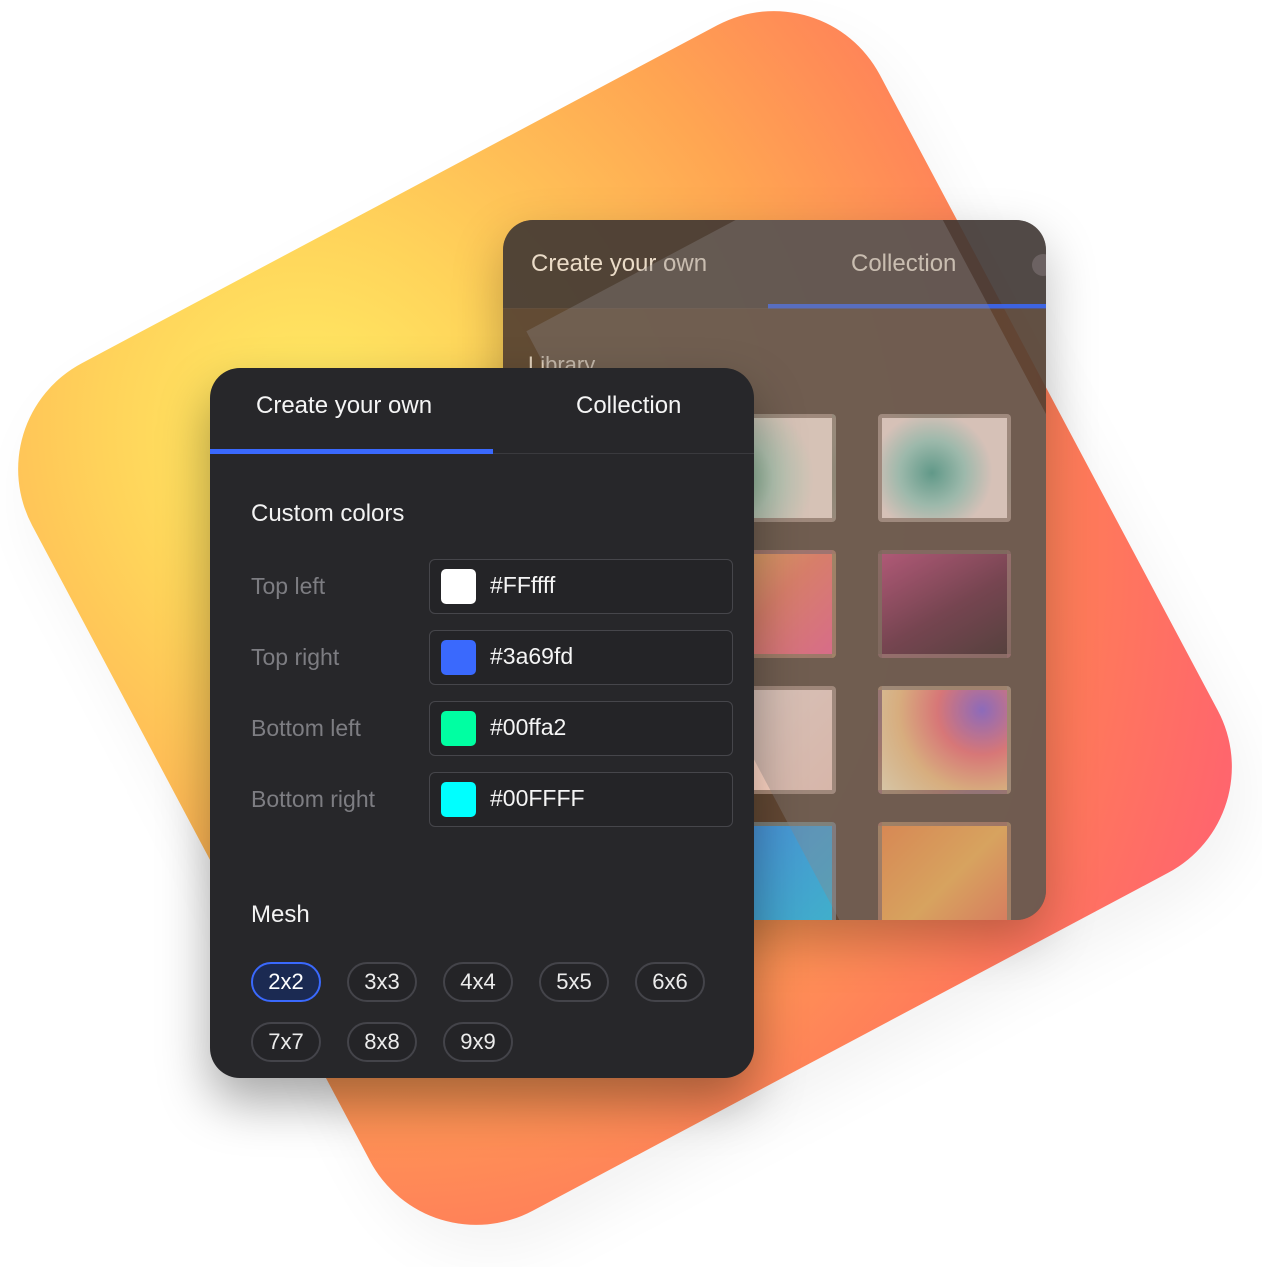  Describe the element at coordinates (458, 657) in the screenshot. I see `top-right-color-chip` at that location.